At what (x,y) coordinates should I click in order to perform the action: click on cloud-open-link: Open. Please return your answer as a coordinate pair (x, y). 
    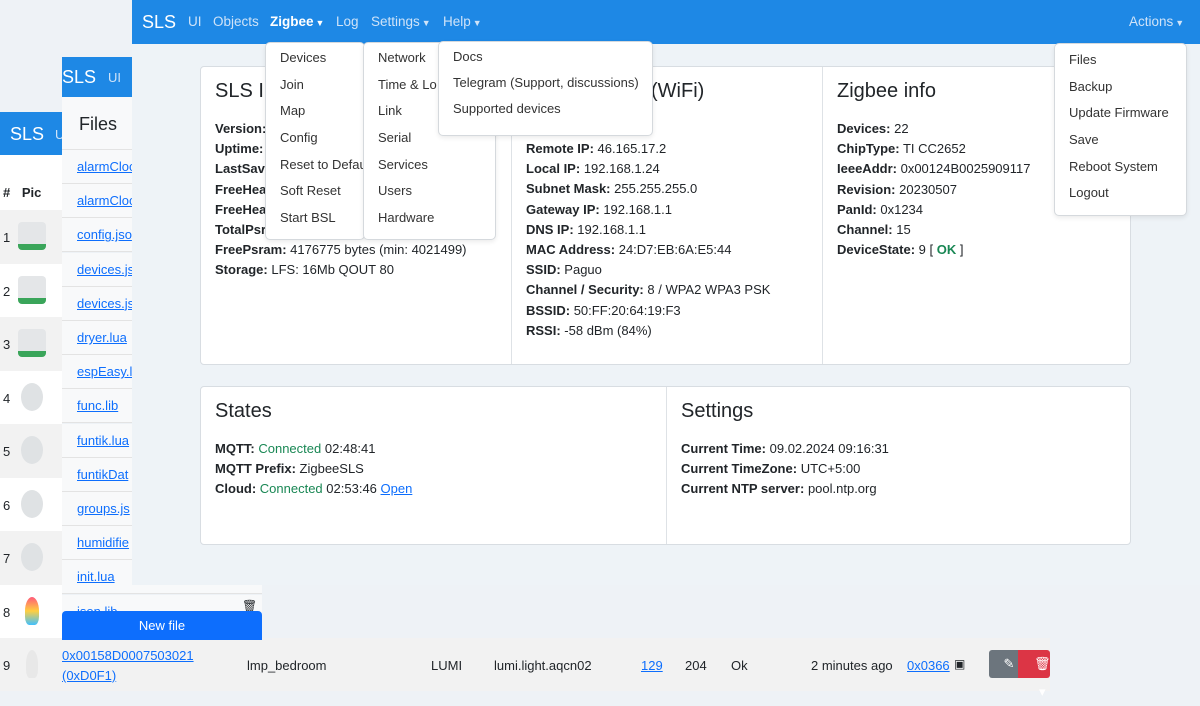
    Looking at the image, I should click on (397, 488).